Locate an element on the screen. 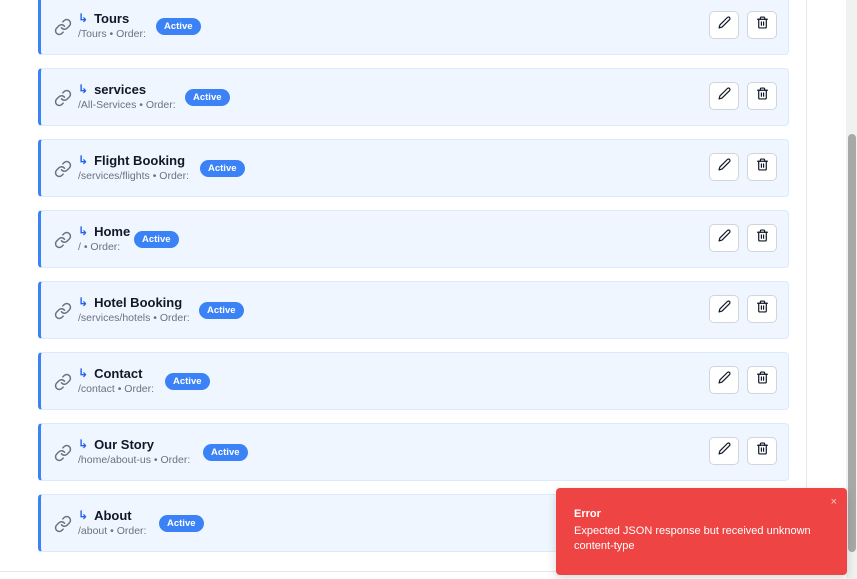 Image resolution: width=857 pixels, height=579 pixels. item-path: /Tours is located at coordinates (92, 34).